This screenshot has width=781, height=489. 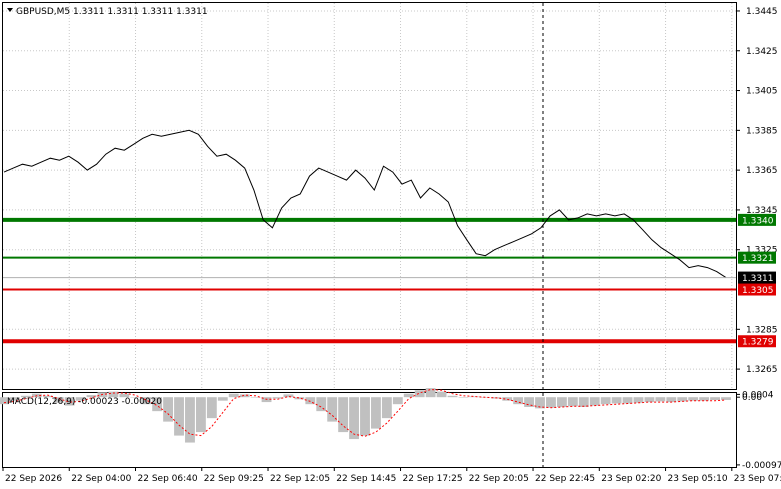 I want to click on level-tag-label: 1.3279, so click(x=758, y=343).